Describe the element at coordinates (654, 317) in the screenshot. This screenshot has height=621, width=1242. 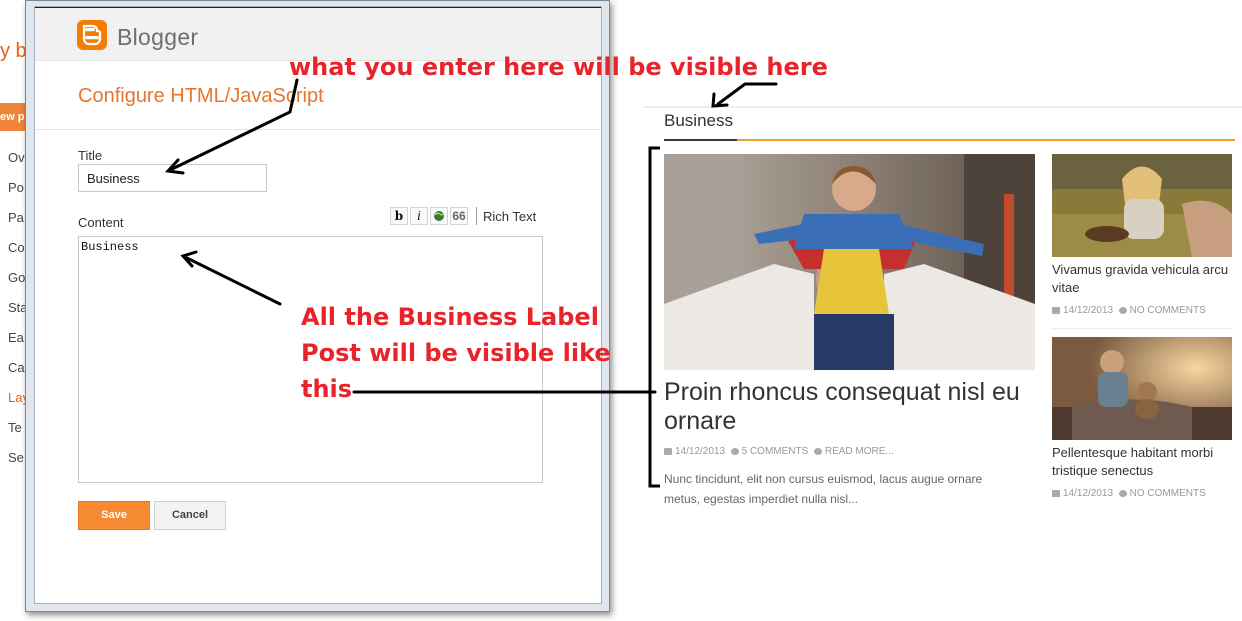
I see `bracket-marker` at that location.